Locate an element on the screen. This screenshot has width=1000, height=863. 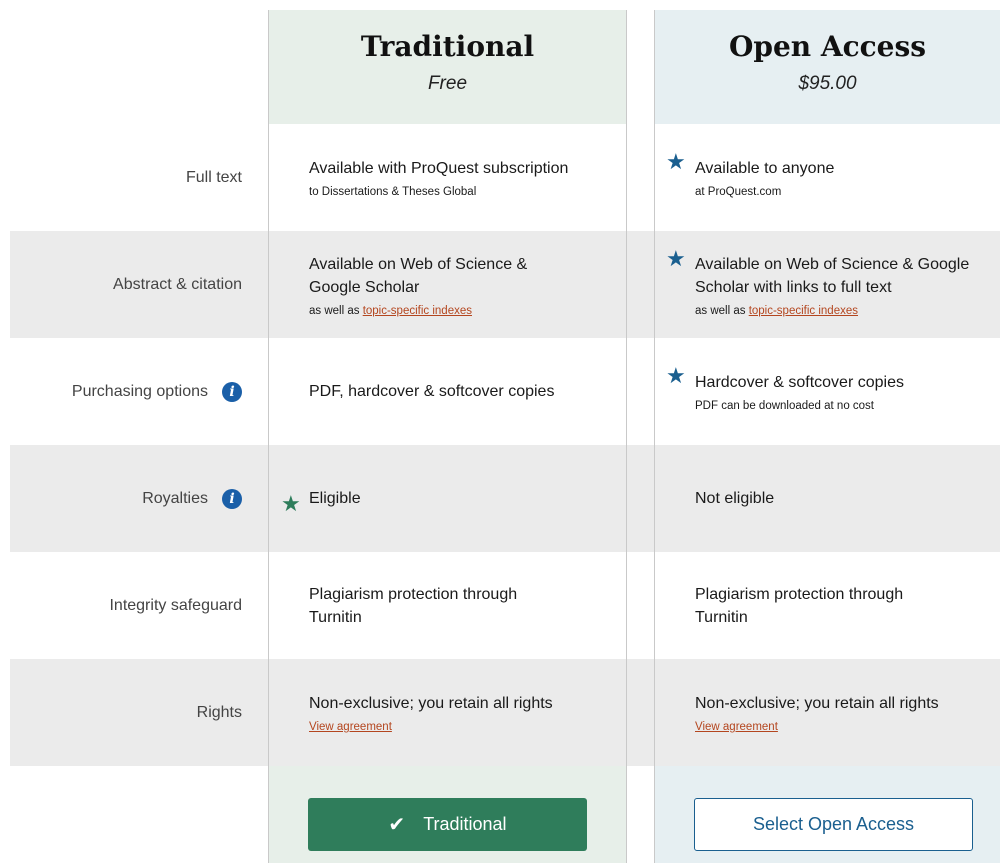
row-label: Rights is located at coordinates (219, 712).